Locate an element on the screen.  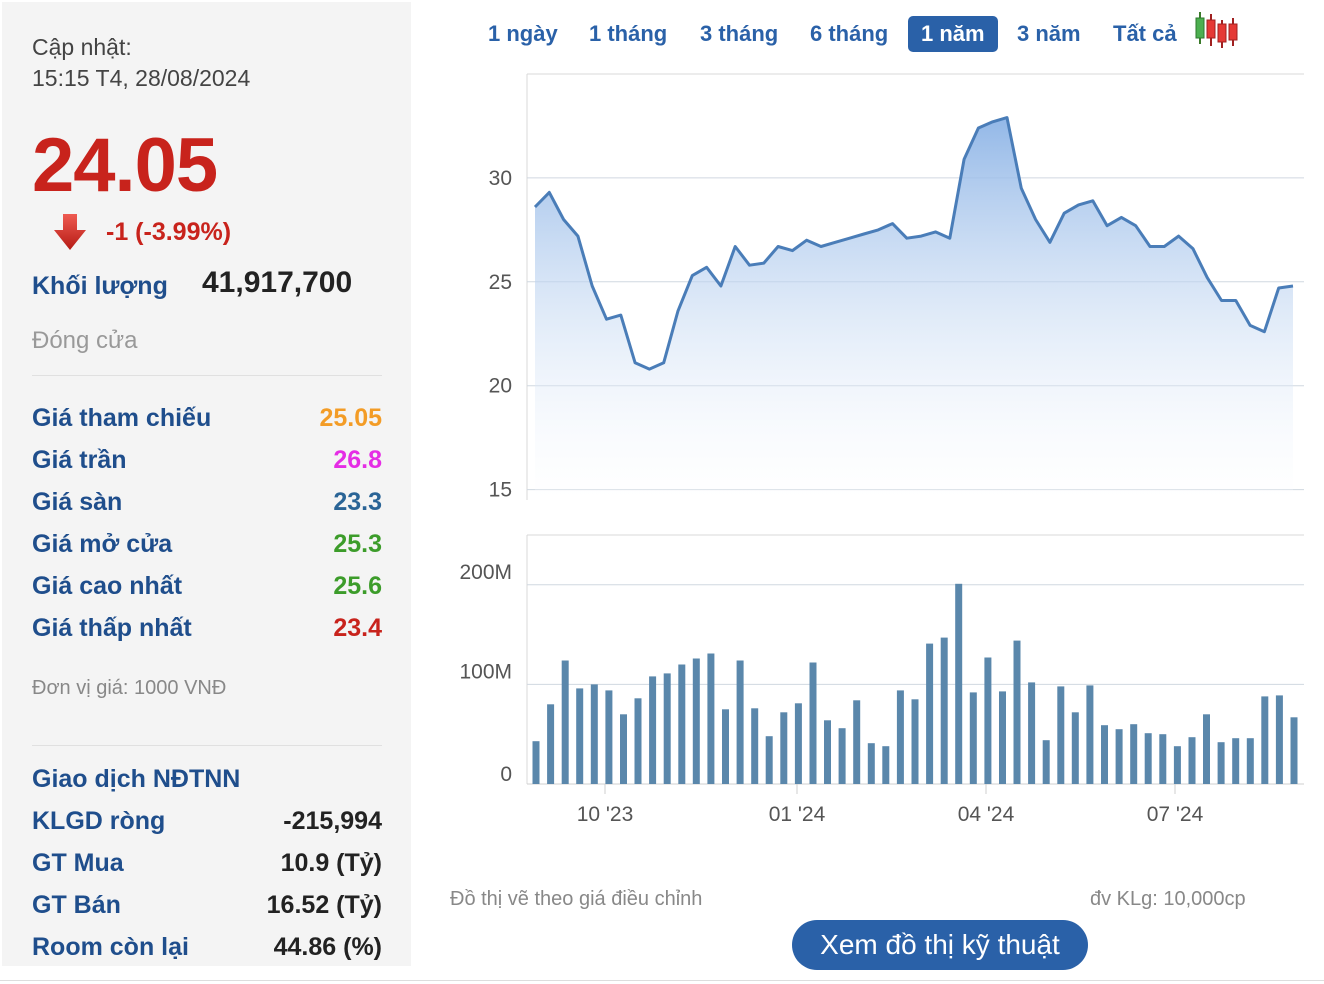
price-row-value: 23.4 is located at coordinates (357, 628).